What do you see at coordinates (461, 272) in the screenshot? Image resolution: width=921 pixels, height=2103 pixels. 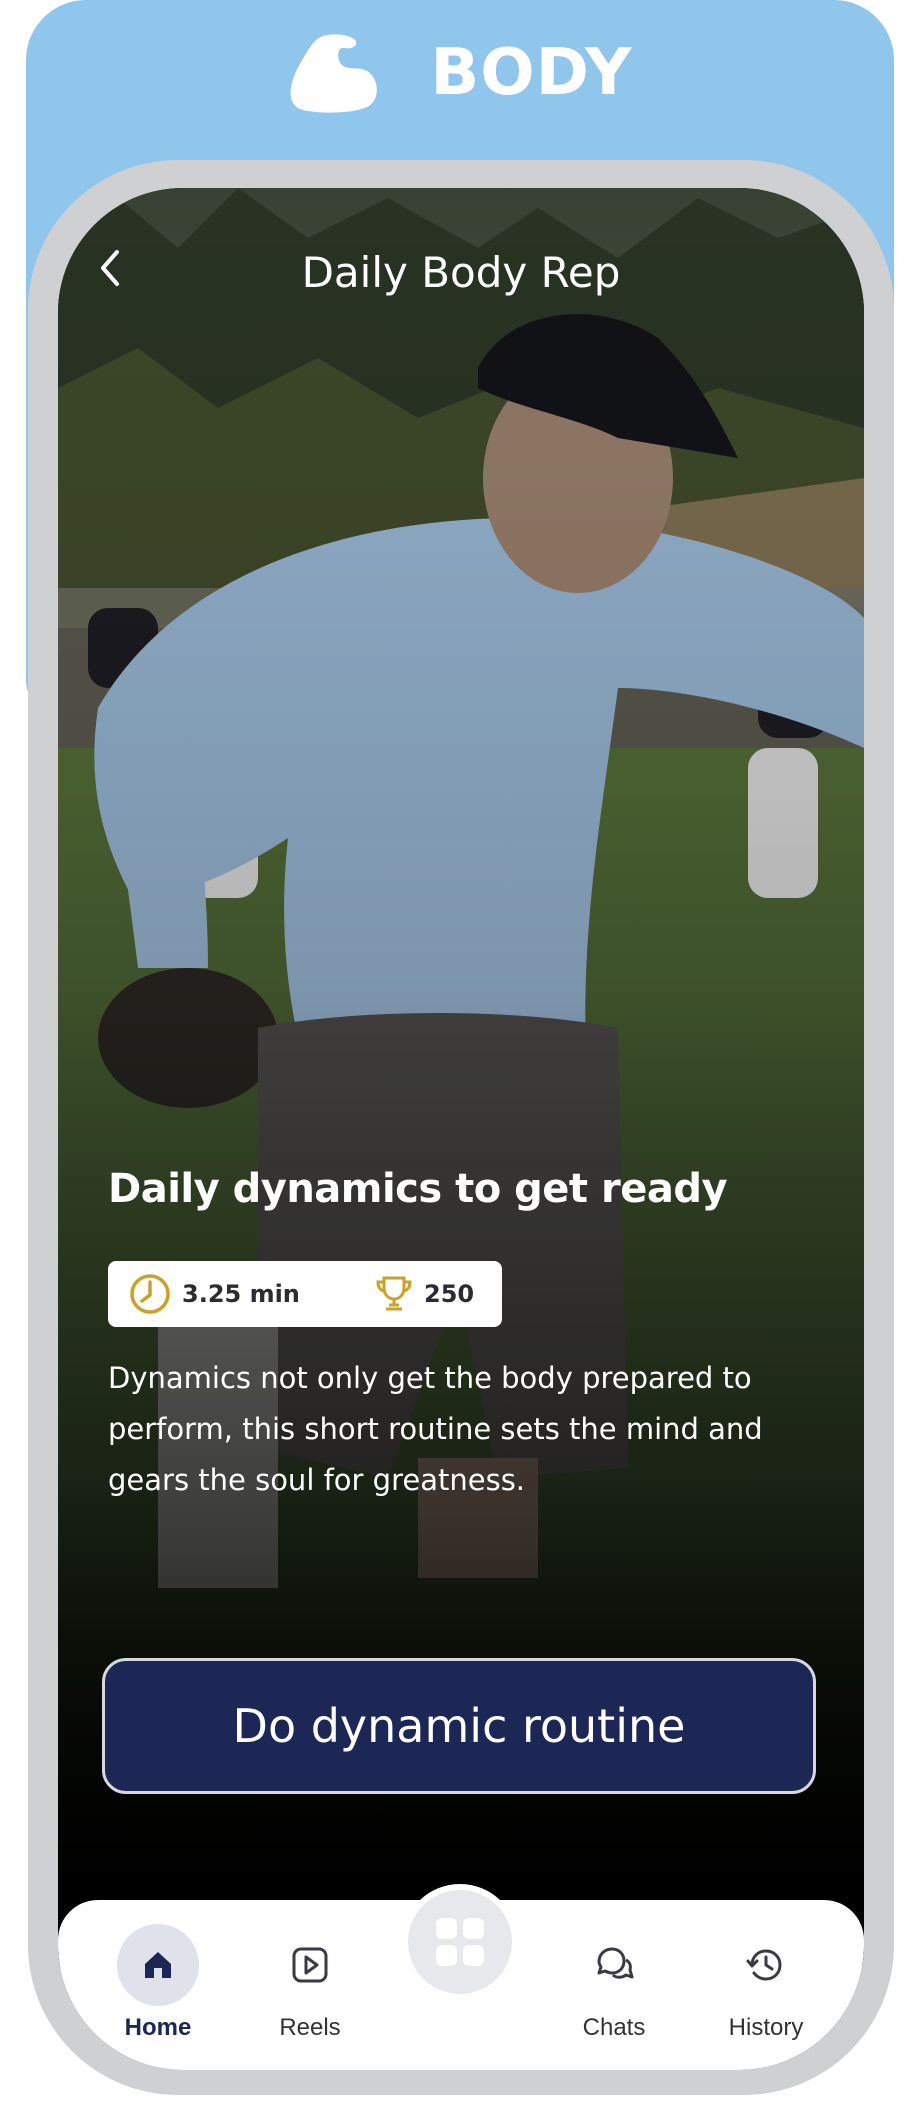 I see `screen-title: Daily Body Rep` at bounding box center [461, 272].